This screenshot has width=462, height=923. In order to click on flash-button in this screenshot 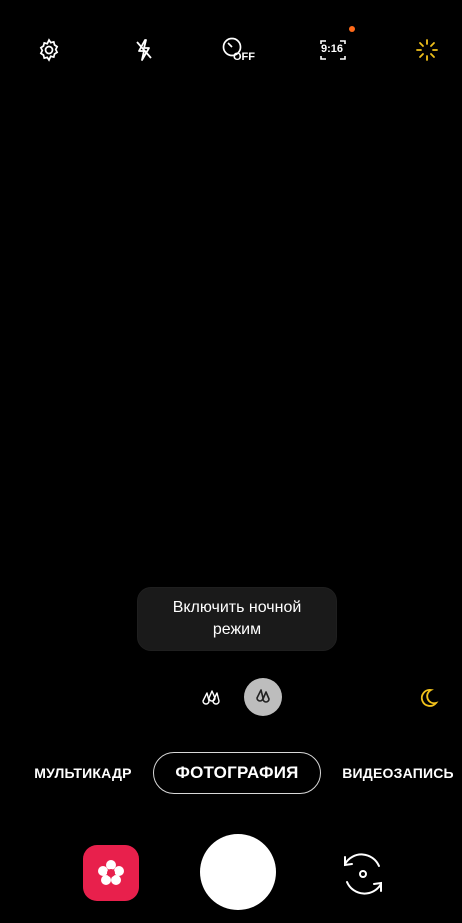, I will do `click(144, 50)`.